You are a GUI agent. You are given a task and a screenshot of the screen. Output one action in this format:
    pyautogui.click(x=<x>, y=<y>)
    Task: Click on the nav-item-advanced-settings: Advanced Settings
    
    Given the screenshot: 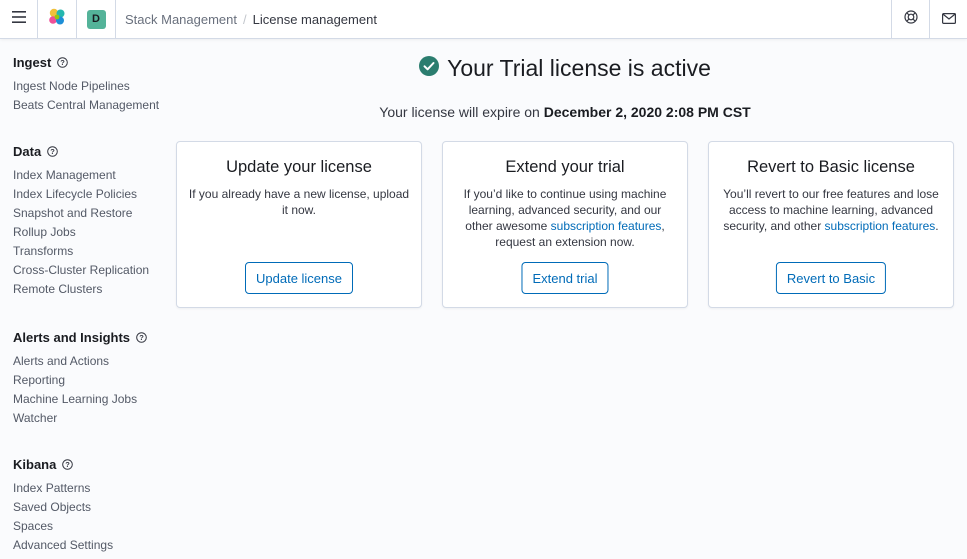 What is the action you would take?
    pyautogui.click(x=63, y=545)
    